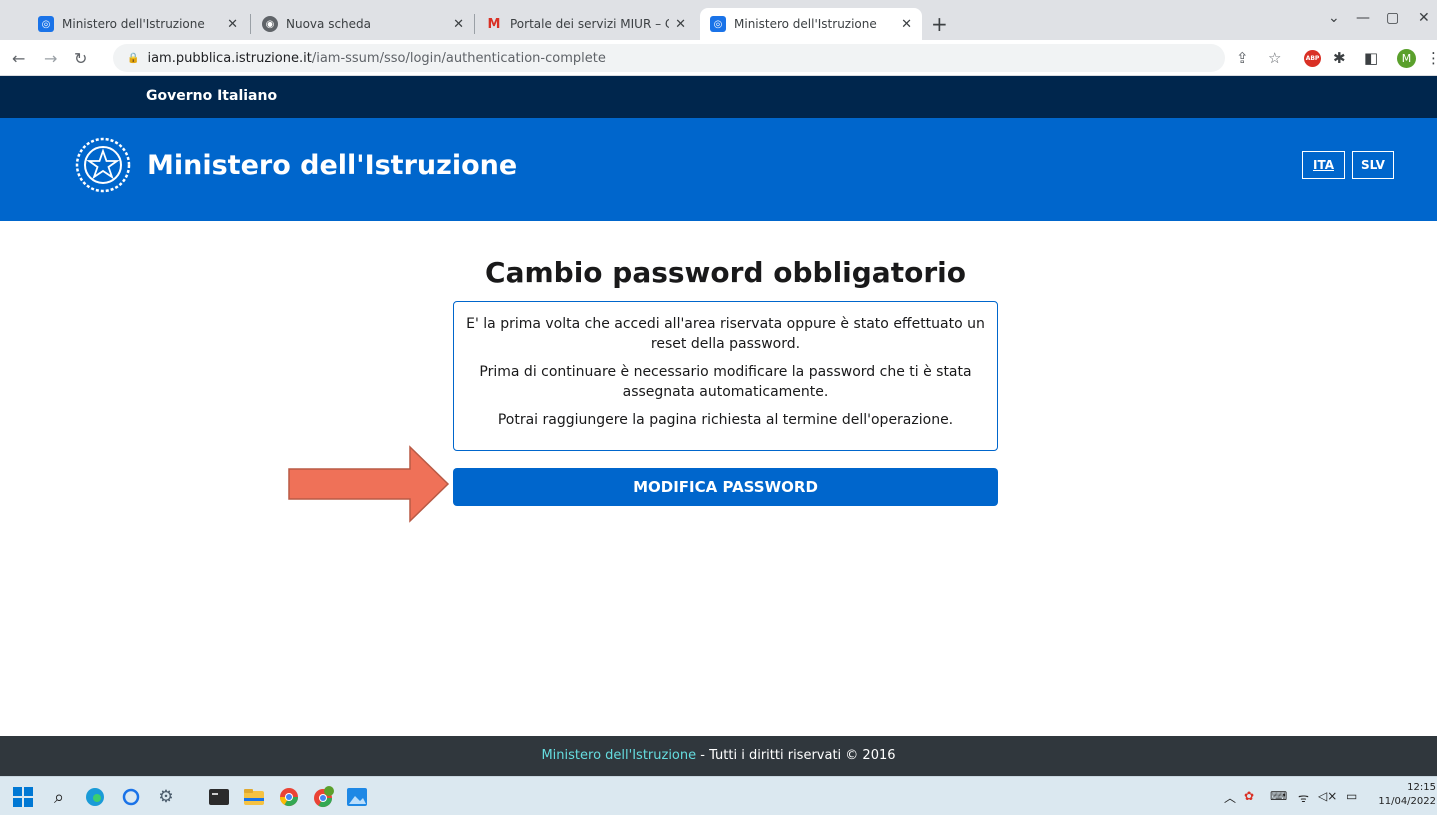 The height and width of the screenshot is (815, 1437). Describe the element at coordinates (59, 797) in the screenshot. I see `search-icon: ⌕` at that location.